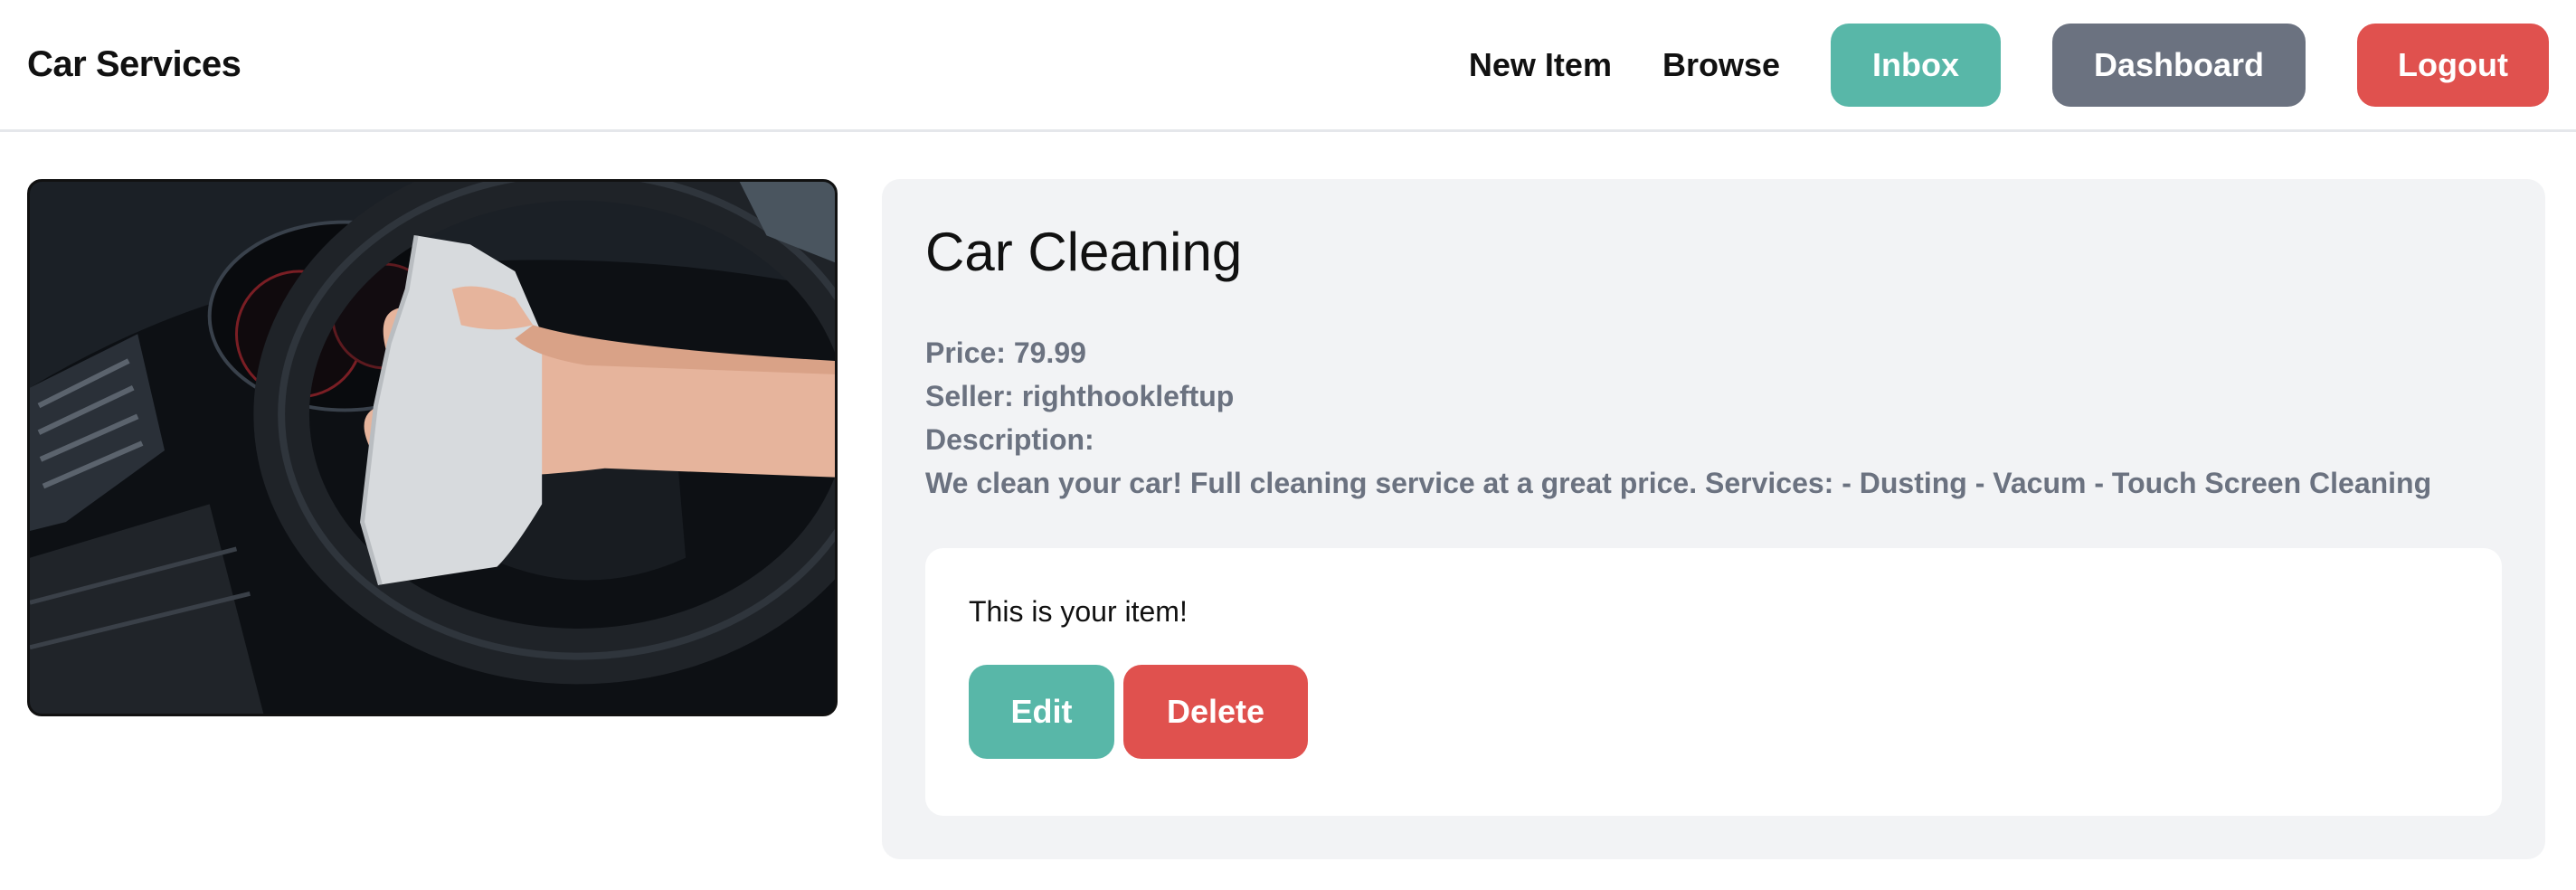 The height and width of the screenshot is (890, 2576). I want to click on nav-link-browse: Browse, so click(1721, 65).